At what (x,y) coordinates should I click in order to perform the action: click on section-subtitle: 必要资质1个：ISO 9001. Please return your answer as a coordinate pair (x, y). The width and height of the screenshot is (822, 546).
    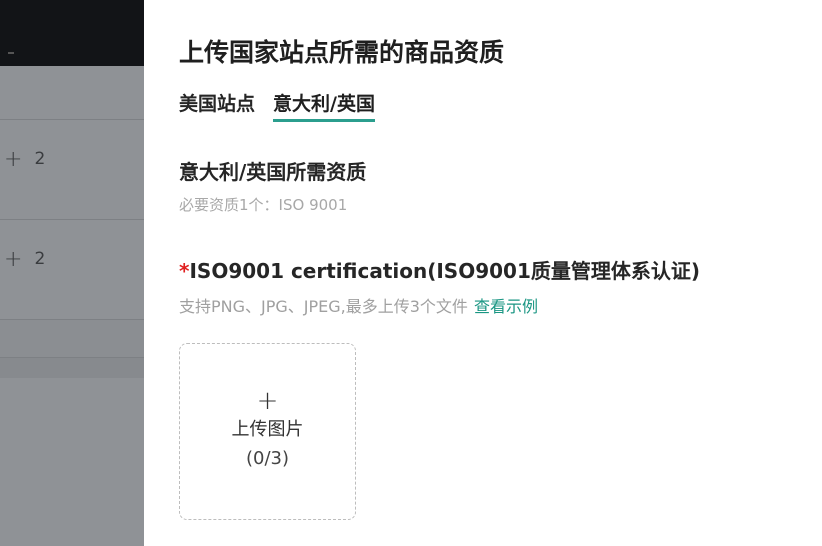
    Looking at the image, I should click on (263, 205).